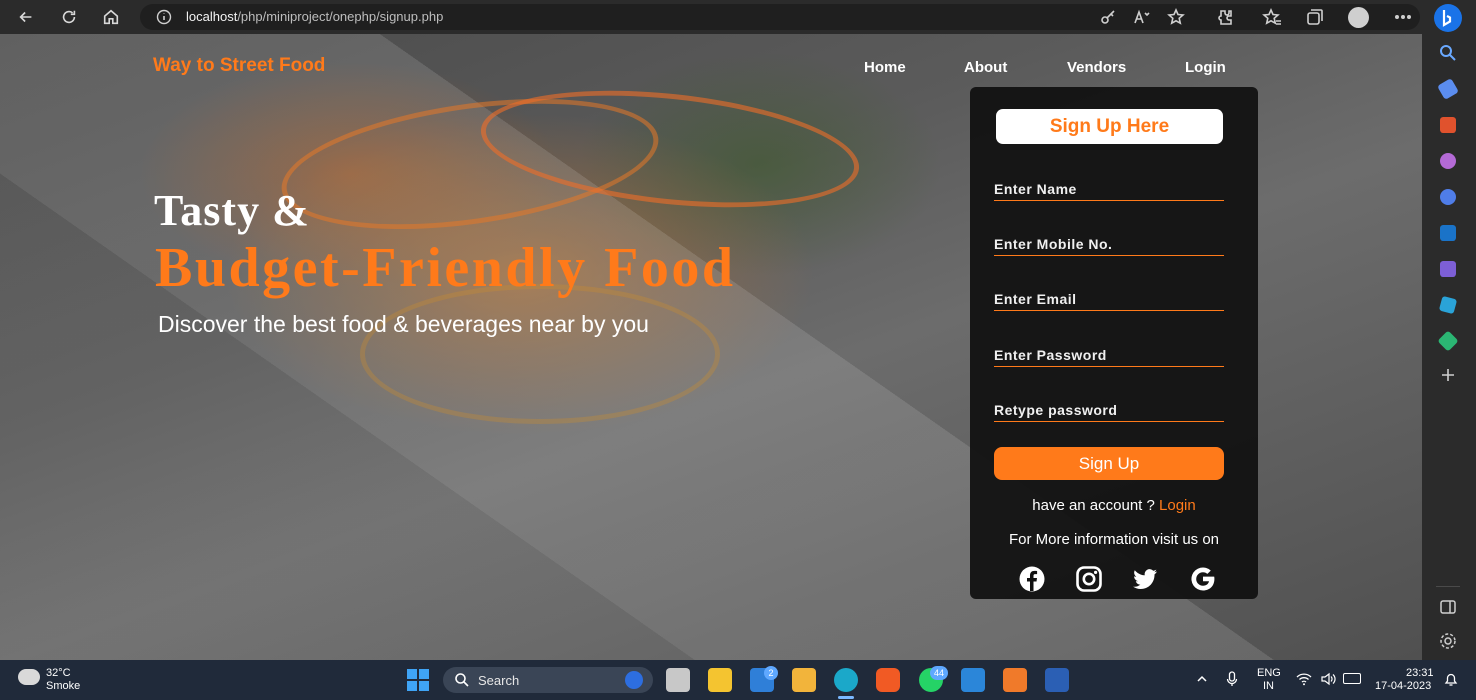 The height and width of the screenshot is (700, 1476). What do you see at coordinates (1176, 17) in the screenshot?
I see `add-favorite-icon` at bounding box center [1176, 17].